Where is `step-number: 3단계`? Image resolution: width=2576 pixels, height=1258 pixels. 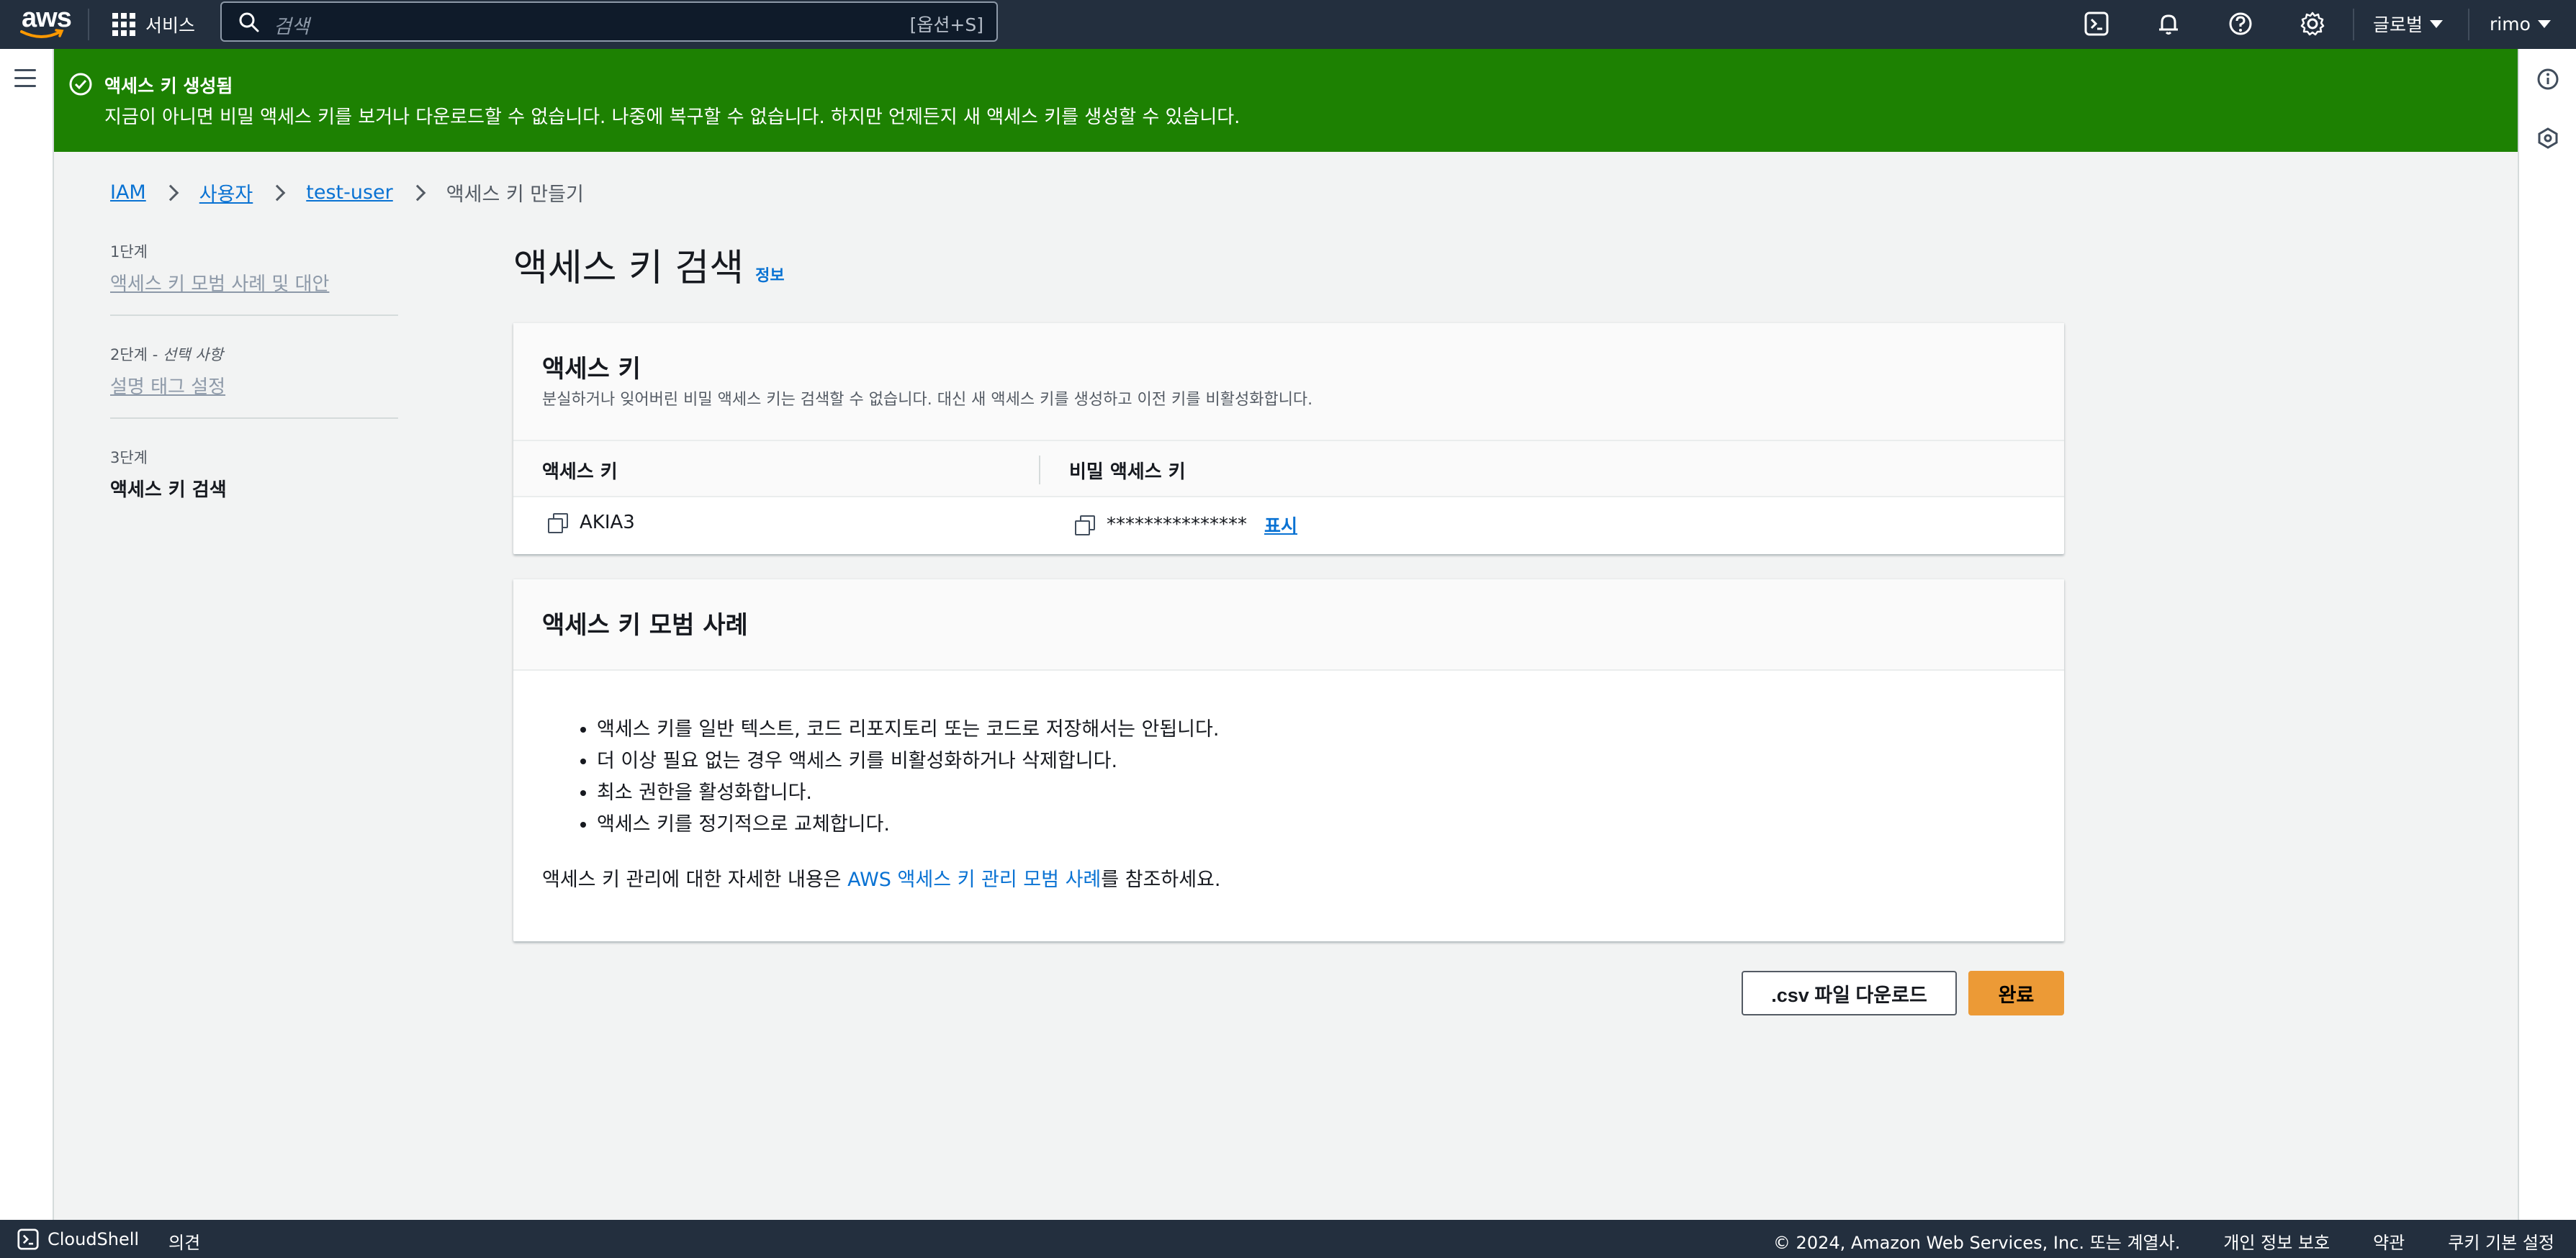
step-number: 3단계 is located at coordinates (129, 457).